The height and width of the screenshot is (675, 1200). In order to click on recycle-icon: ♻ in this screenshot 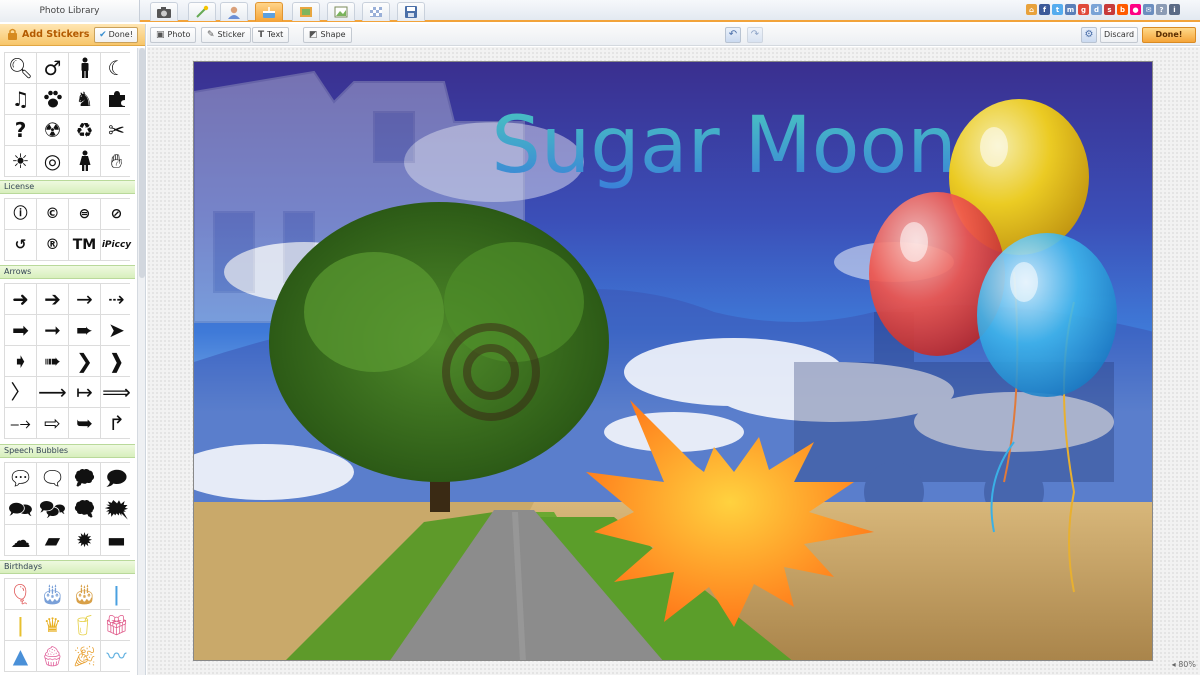, I will do `click(84, 130)`.